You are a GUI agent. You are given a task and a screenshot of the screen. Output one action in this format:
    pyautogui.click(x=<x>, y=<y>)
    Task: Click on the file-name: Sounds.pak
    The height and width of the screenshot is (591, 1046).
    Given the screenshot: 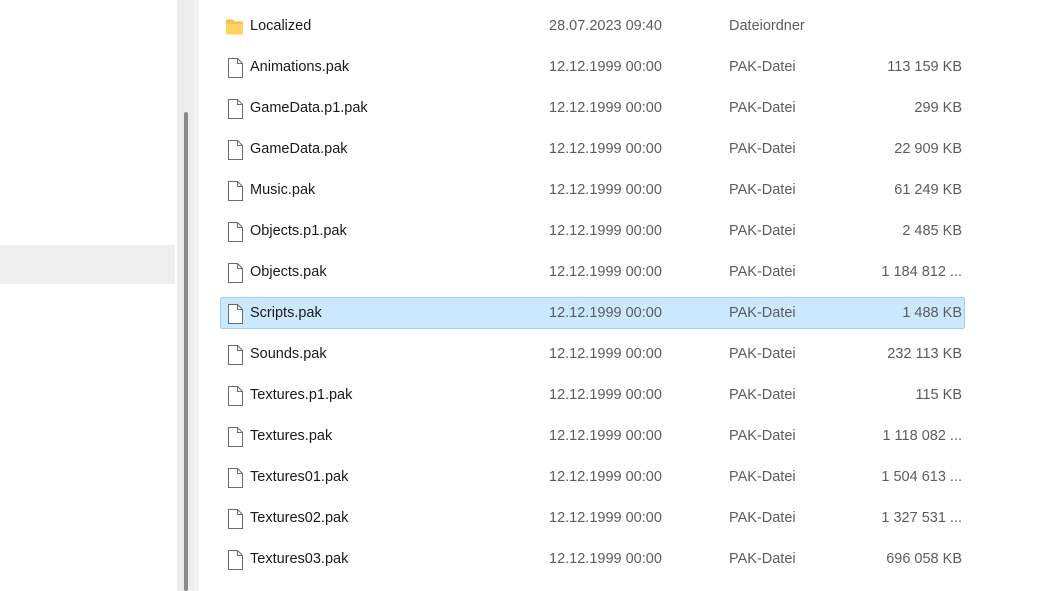 What is the action you would take?
    pyautogui.click(x=288, y=354)
    